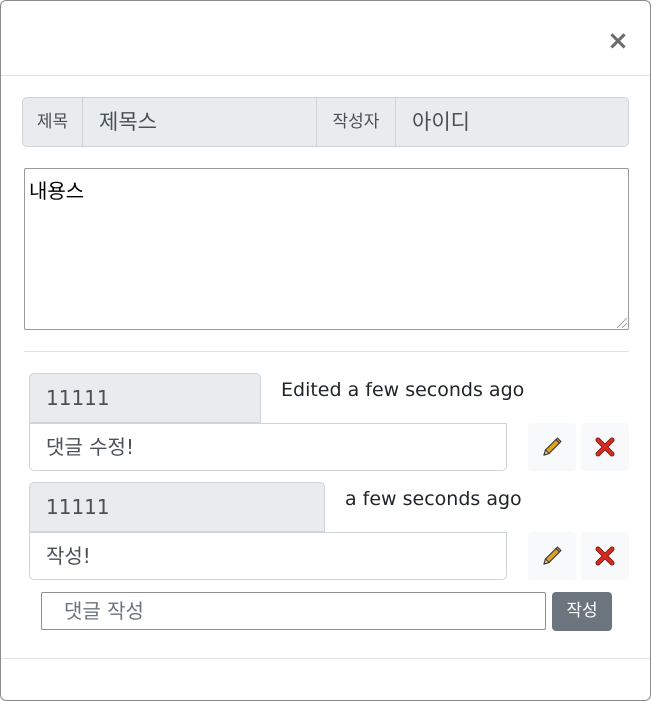 The height and width of the screenshot is (701, 651). Describe the element at coordinates (582, 611) in the screenshot. I see `submit-comment-button: 작성` at that location.